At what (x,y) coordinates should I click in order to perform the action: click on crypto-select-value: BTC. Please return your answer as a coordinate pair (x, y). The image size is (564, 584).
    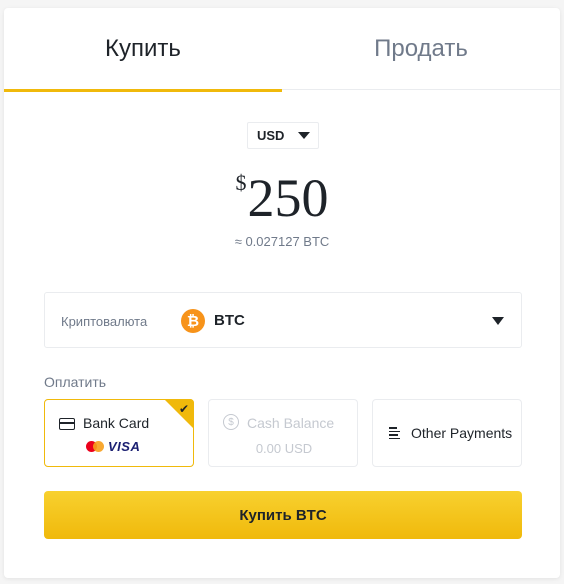
    Looking at the image, I should click on (229, 320).